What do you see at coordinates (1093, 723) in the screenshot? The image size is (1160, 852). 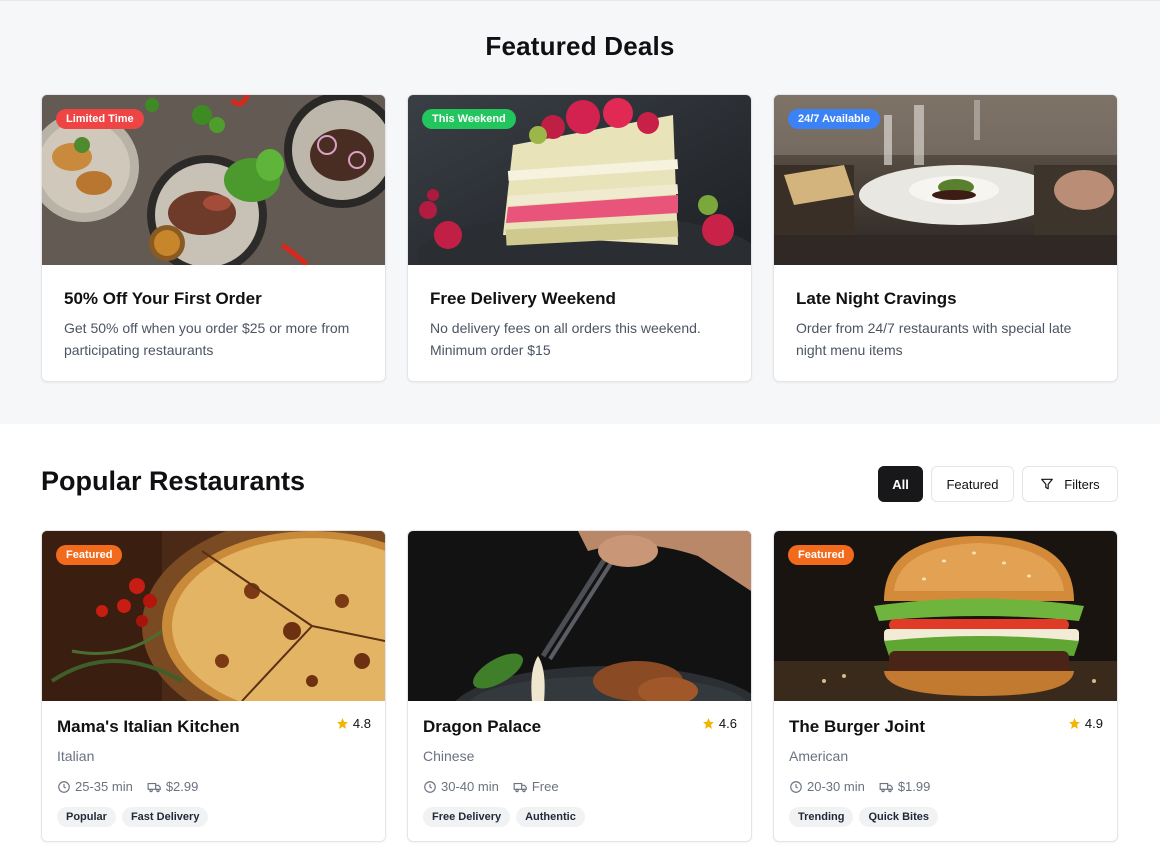 I see `rating-value: 4.9` at bounding box center [1093, 723].